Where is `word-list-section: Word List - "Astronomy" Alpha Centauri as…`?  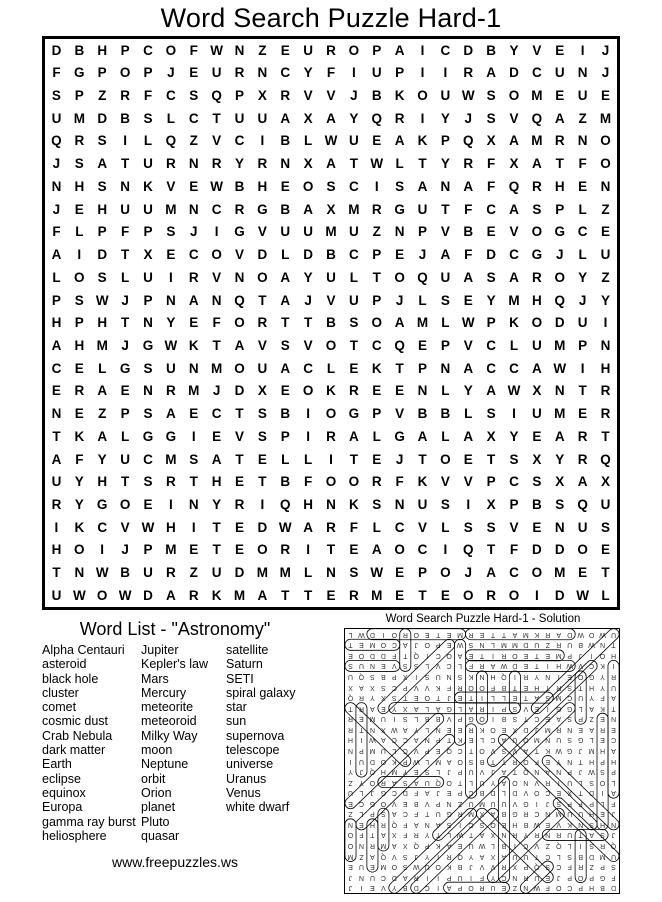 word-list-section: Word List - "Astronomy" Alpha Centauri as… is located at coordinates (175, 730).